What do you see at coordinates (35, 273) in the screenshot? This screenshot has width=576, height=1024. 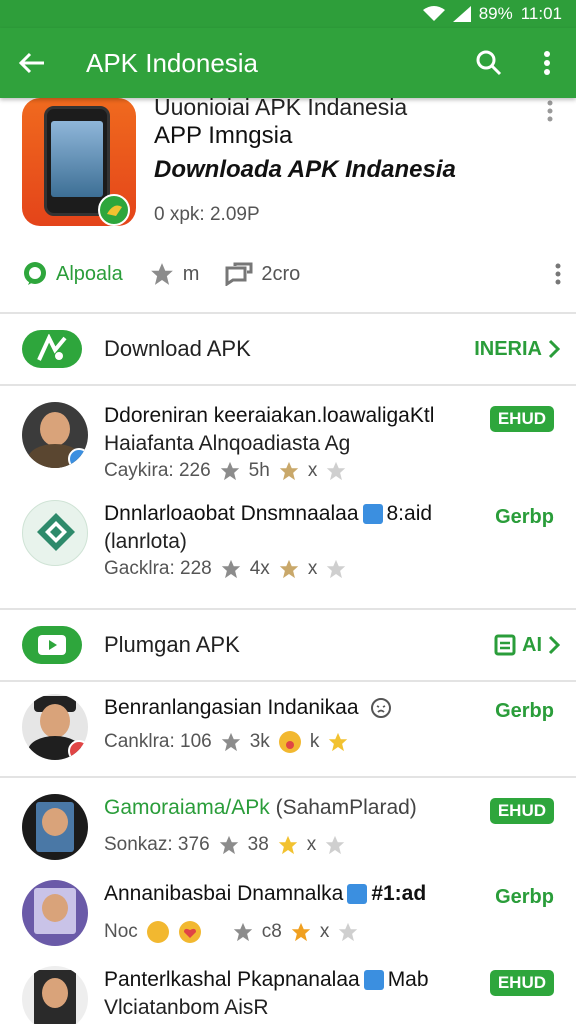 I see `chat-icon` at bounding box center [35, 273].